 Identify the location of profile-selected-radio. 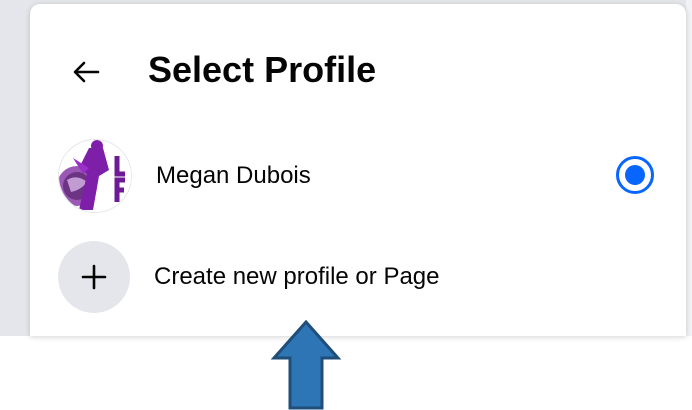
(635, 175).